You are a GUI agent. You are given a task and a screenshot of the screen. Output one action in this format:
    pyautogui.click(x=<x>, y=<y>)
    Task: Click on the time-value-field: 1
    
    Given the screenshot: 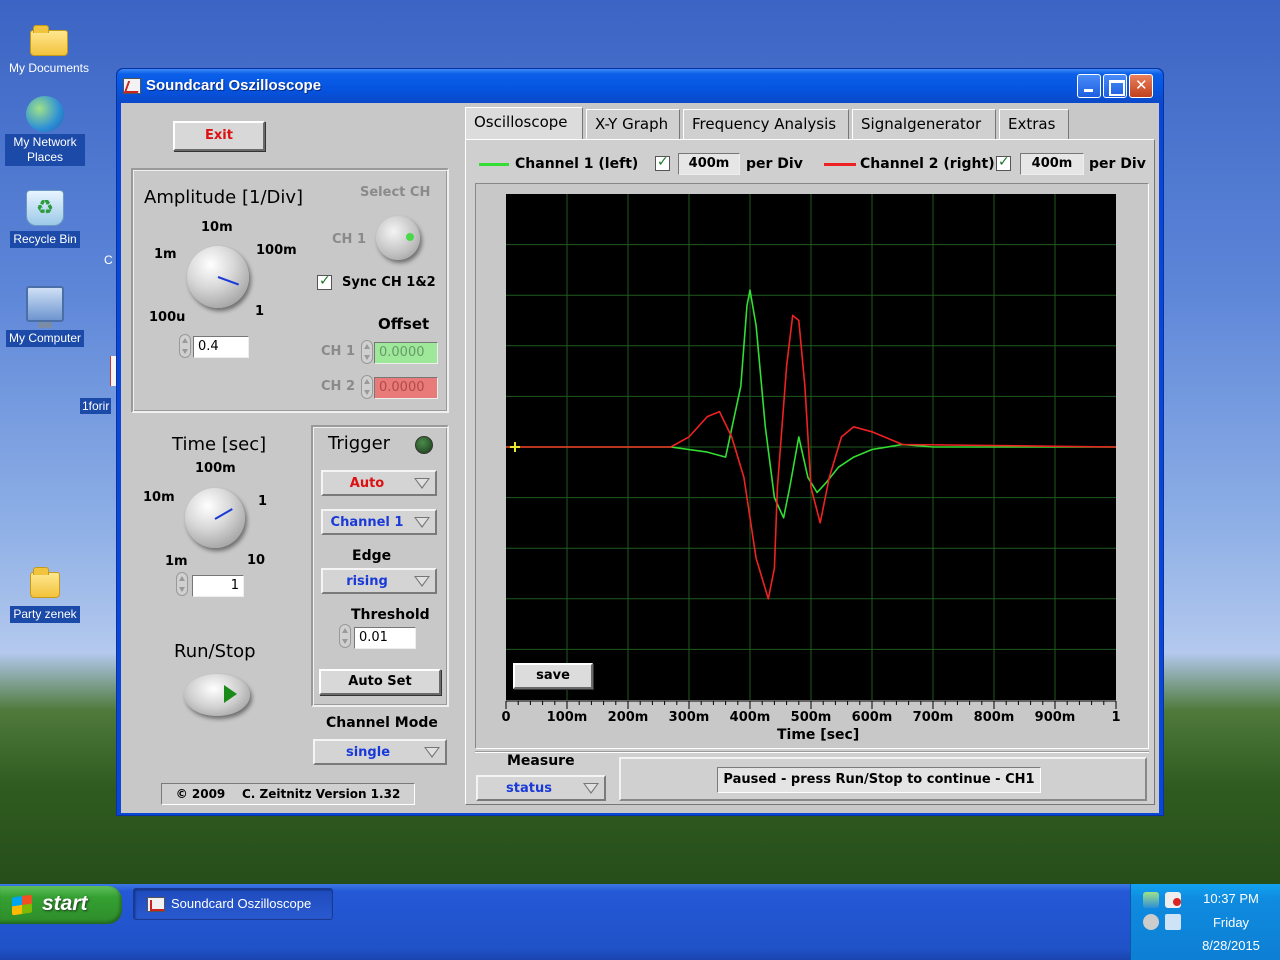 What is the action you would take?
    pyautogui.click(x=218, y=586)
    